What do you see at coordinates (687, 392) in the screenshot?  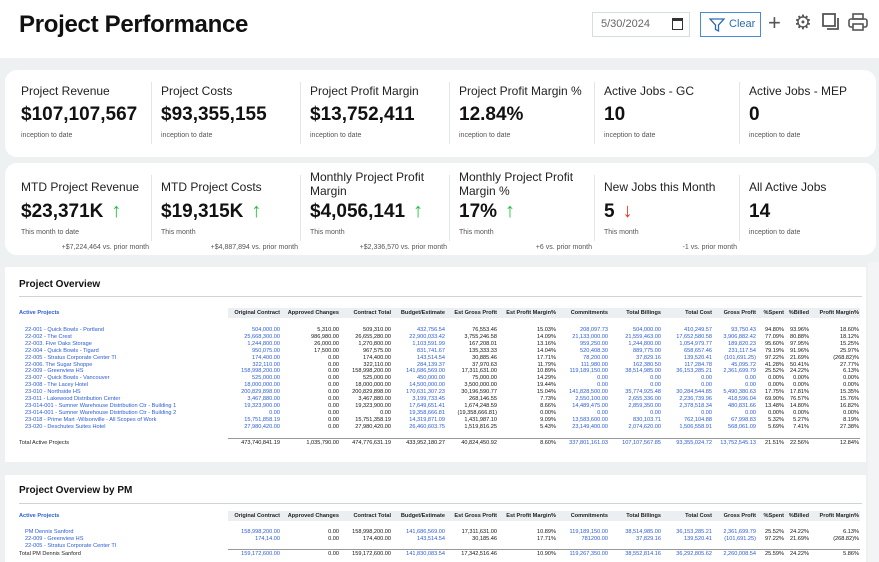 I see `cell: 30,284,544.85` at bounding box center [687, 392].